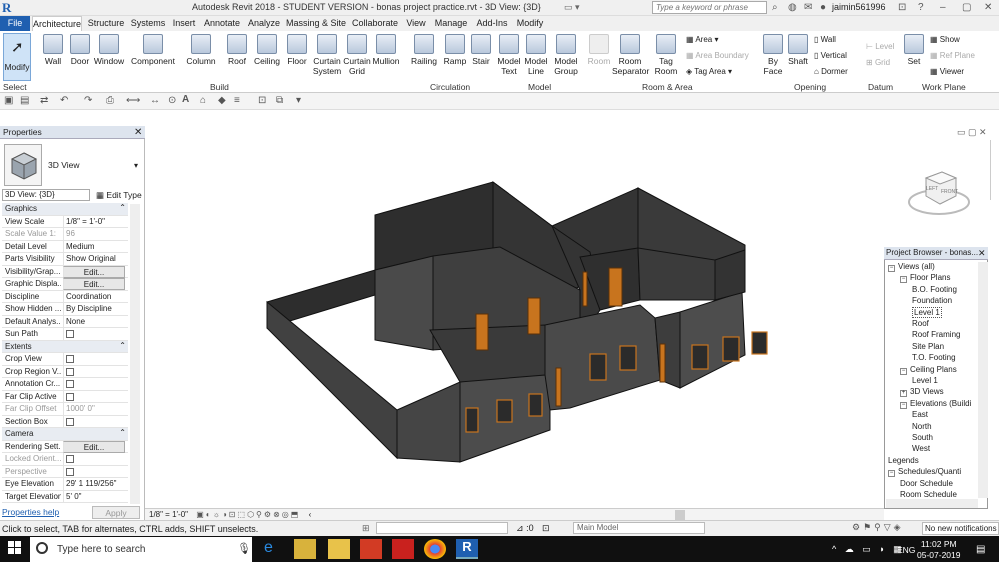 This screenshot has width=999, height=562. I want to click on property-row: Parts Visibility Show Original, so click(65, 259).